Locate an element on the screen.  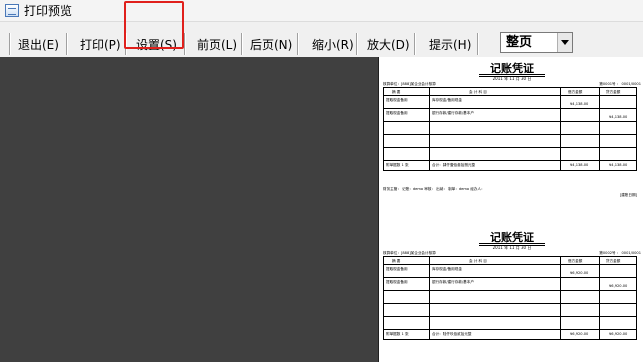
total-debit: ¥6,920.00 is located at coordinates (579, 334).